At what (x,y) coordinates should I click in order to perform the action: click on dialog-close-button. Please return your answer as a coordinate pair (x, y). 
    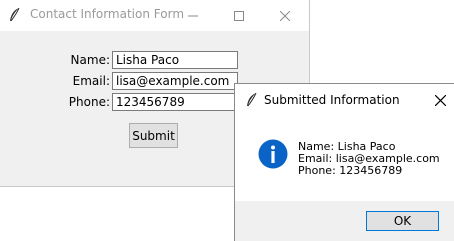
    Looking at the image, I should click on (439, 100).